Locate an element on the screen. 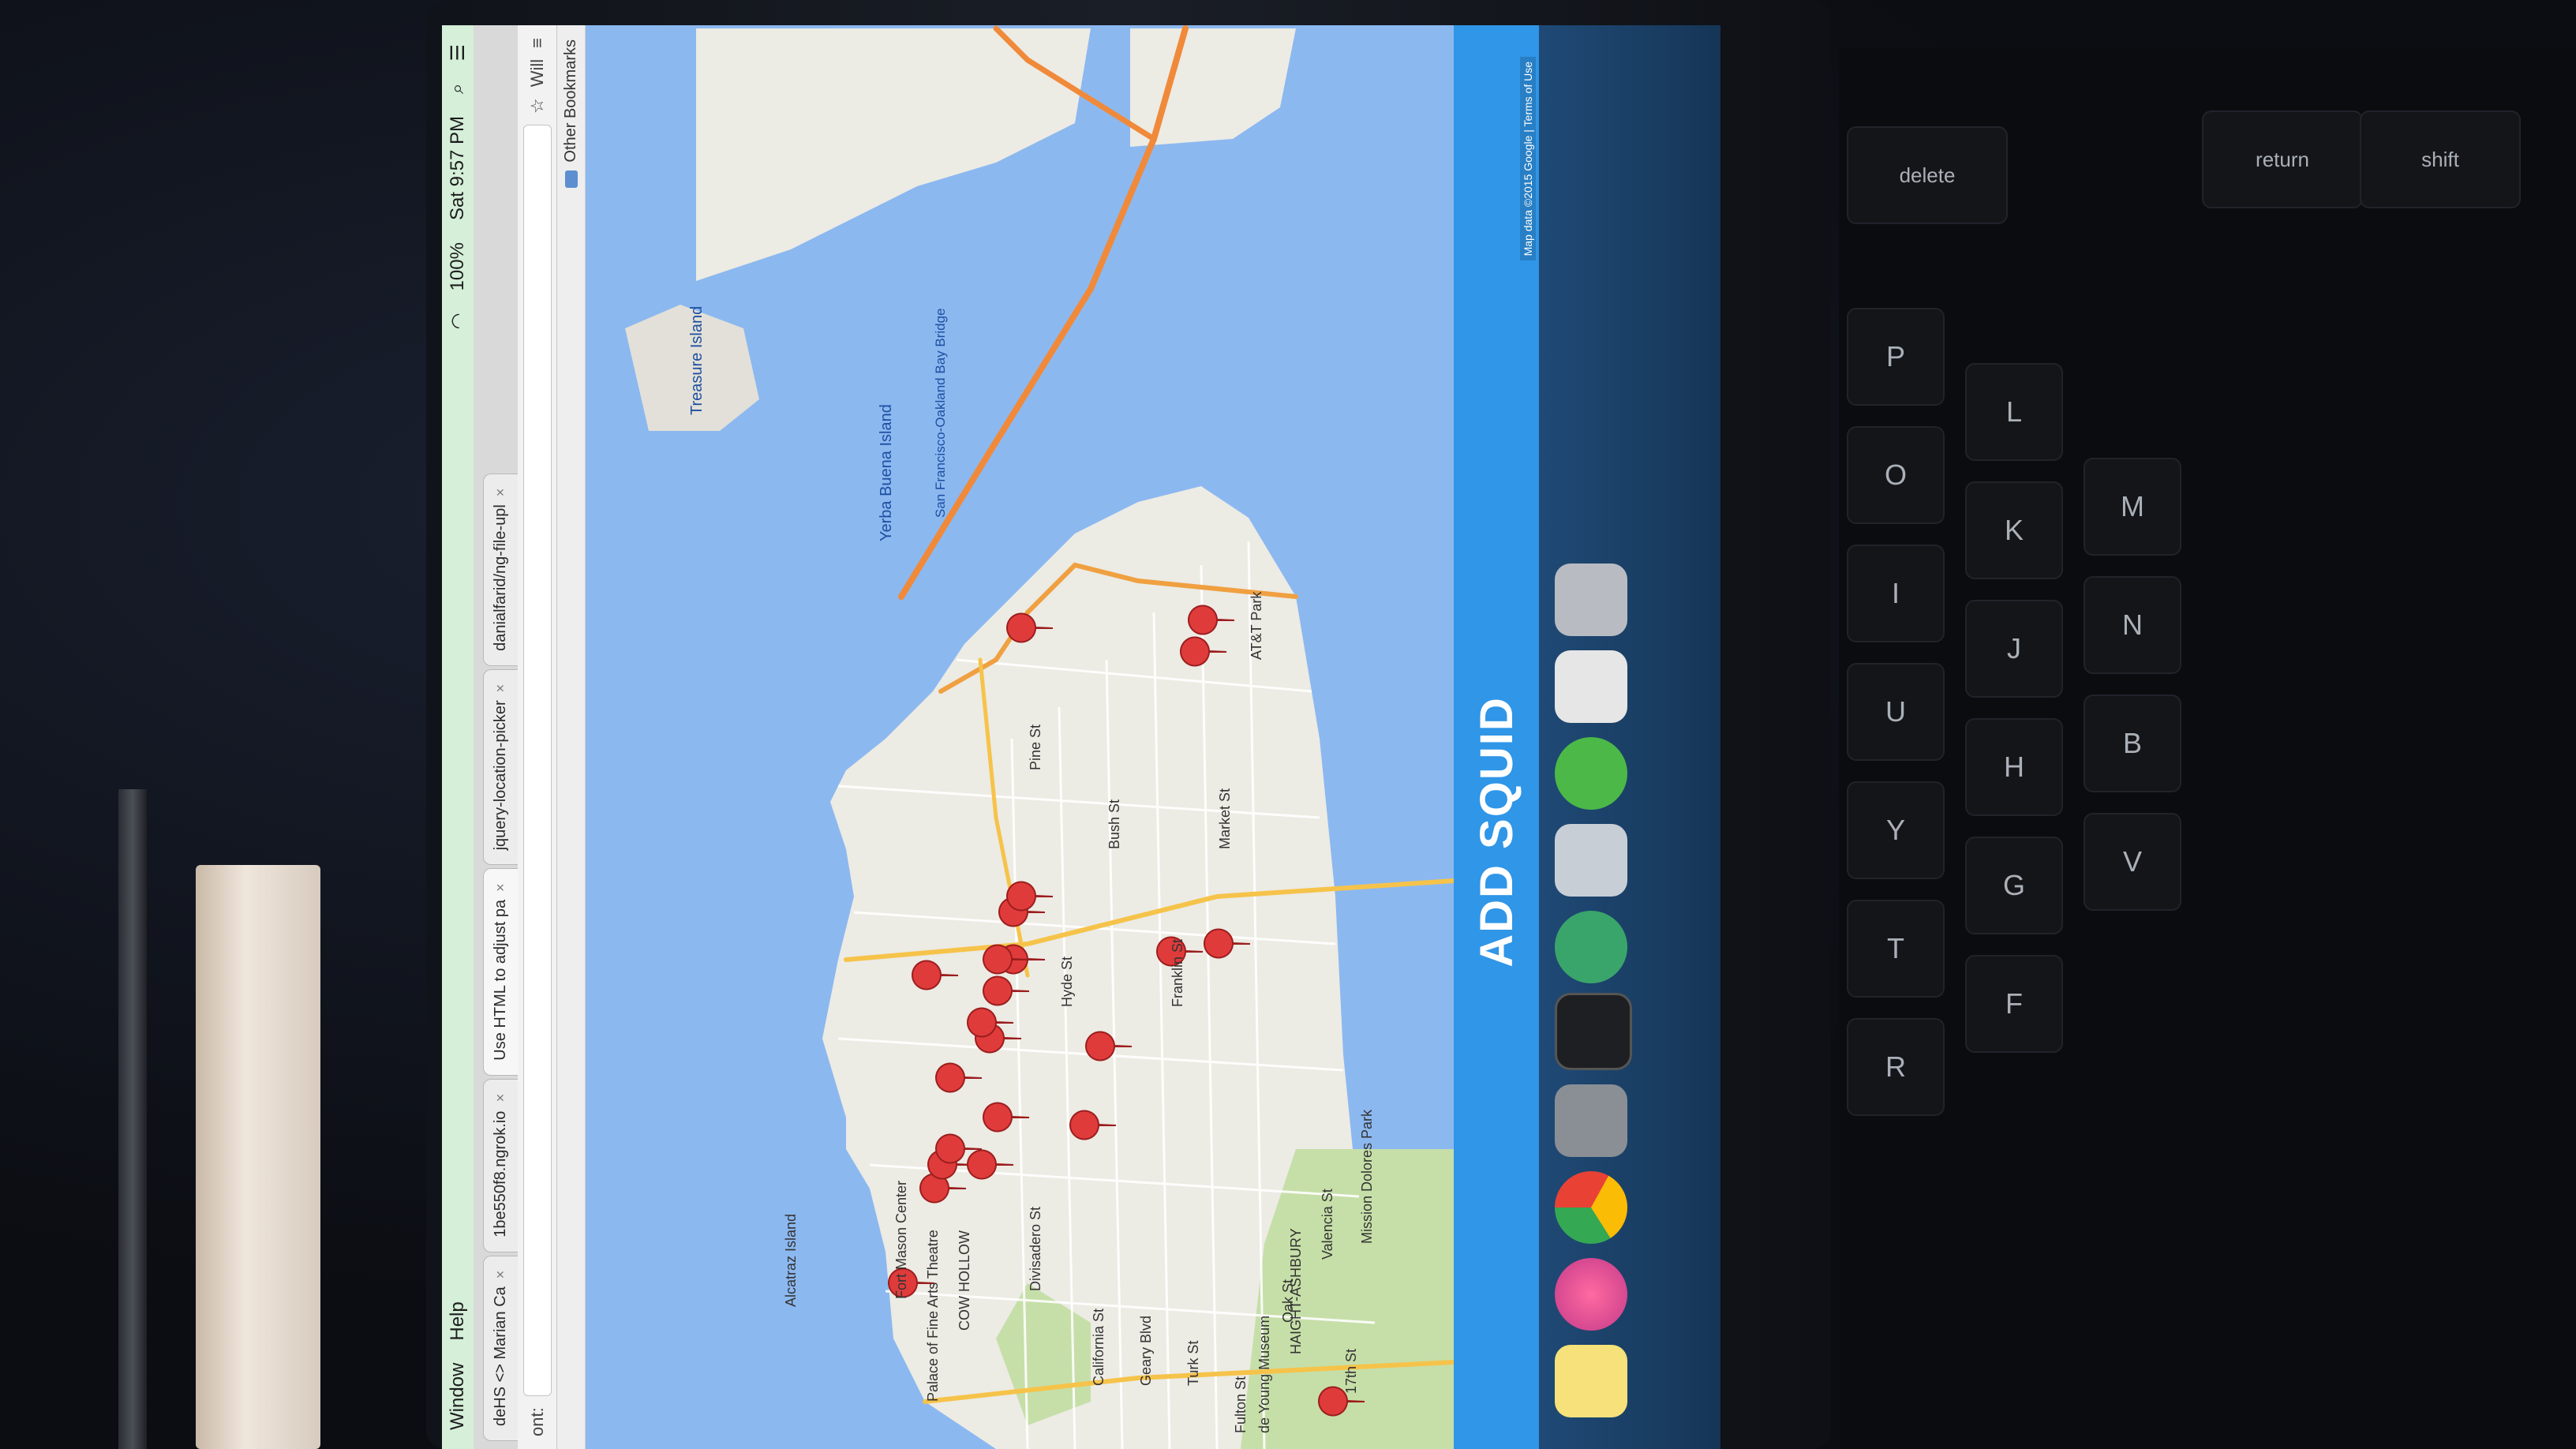 The height and width of the screenshot is (1449, 2576). battery-status: 100% is located at coordinates (458, 266).